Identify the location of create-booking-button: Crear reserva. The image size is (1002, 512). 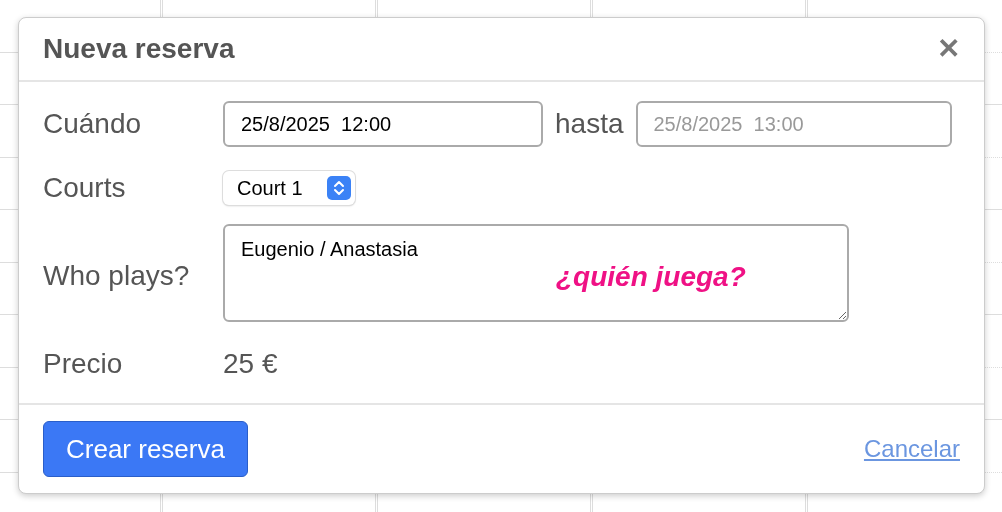
(145, 449).